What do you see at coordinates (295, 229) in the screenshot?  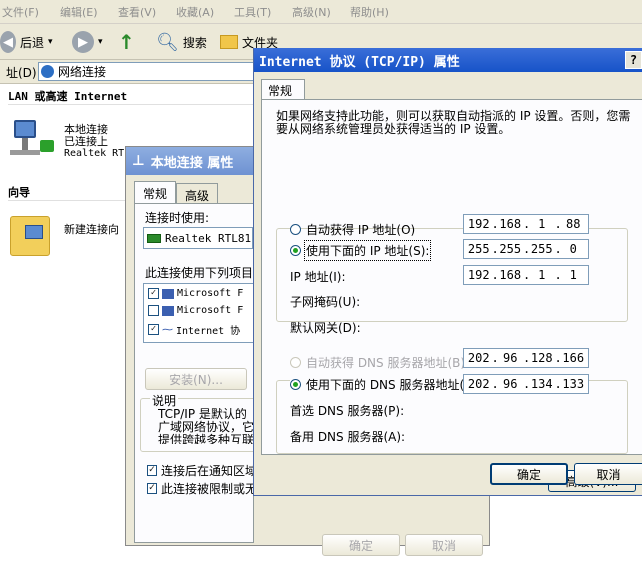 I see `radio-auto-ip` at bounding box center [295, 229].